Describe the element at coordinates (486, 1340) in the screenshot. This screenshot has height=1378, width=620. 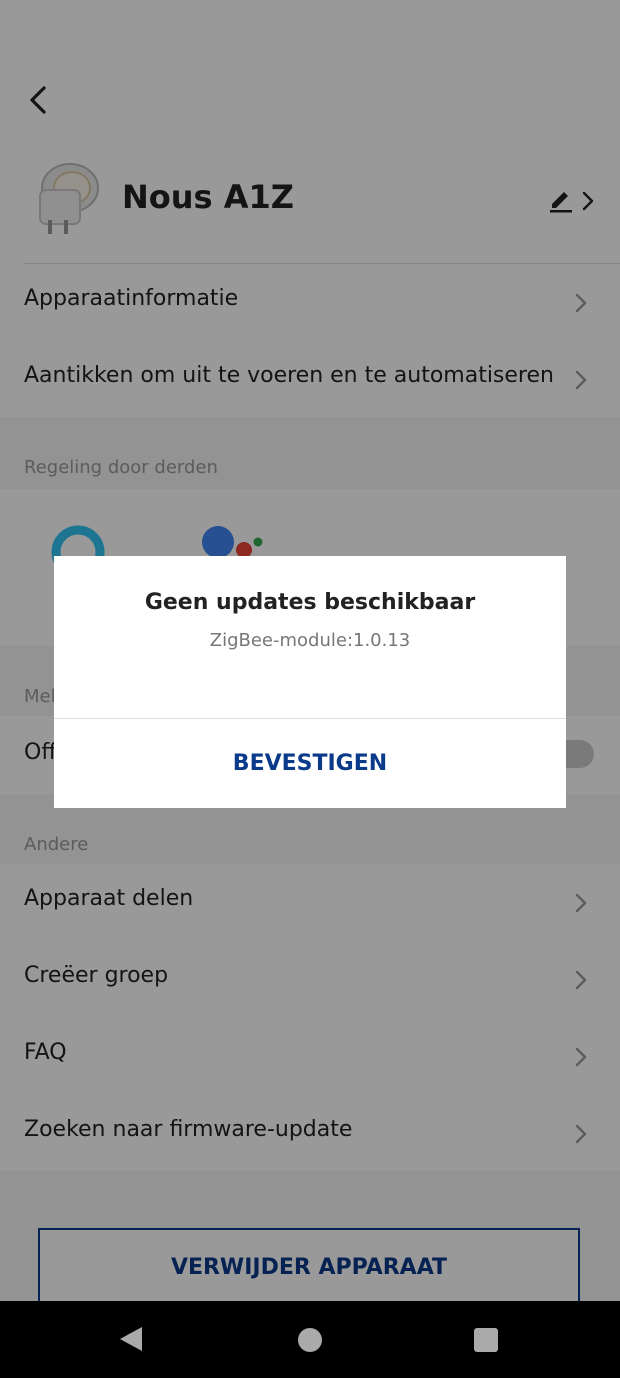
I see `nav-recents-icon` at that location.